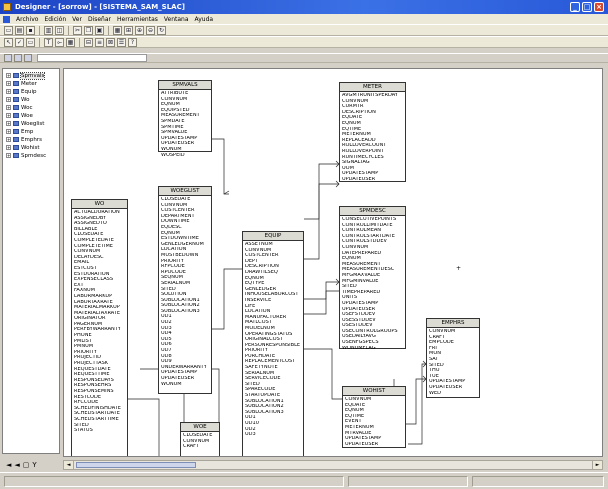  What do you see at coordinates (137, 19) in the screenshot?
I see `menu-herramientas: Herramientas` at bounding box center [137, 19].